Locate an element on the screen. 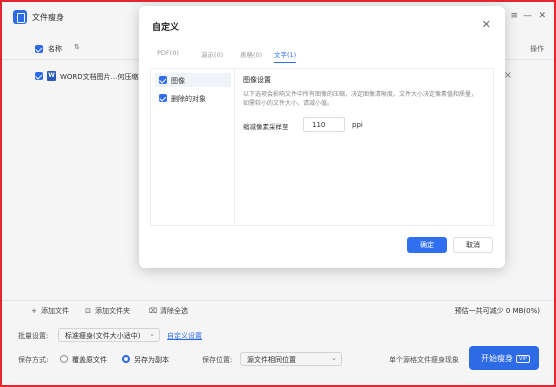 This screenshot has width=556, height=387. deleted-objects-checkbox is located at coordinates (163, 98).